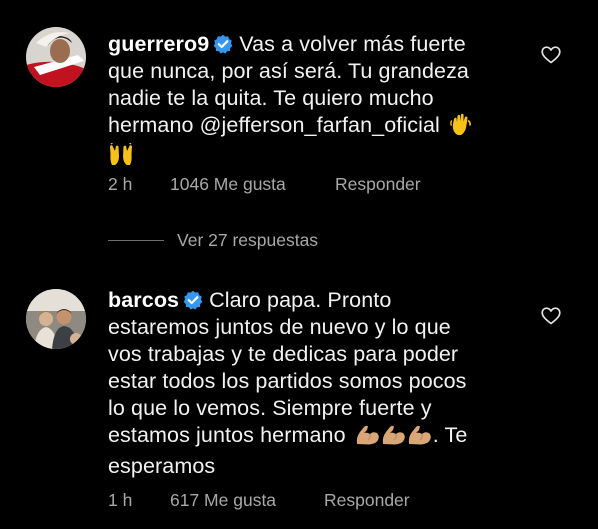  Describe the element at coordinates (120, 500) in the screenshot. I see `comment-time: 1 h` at that location.